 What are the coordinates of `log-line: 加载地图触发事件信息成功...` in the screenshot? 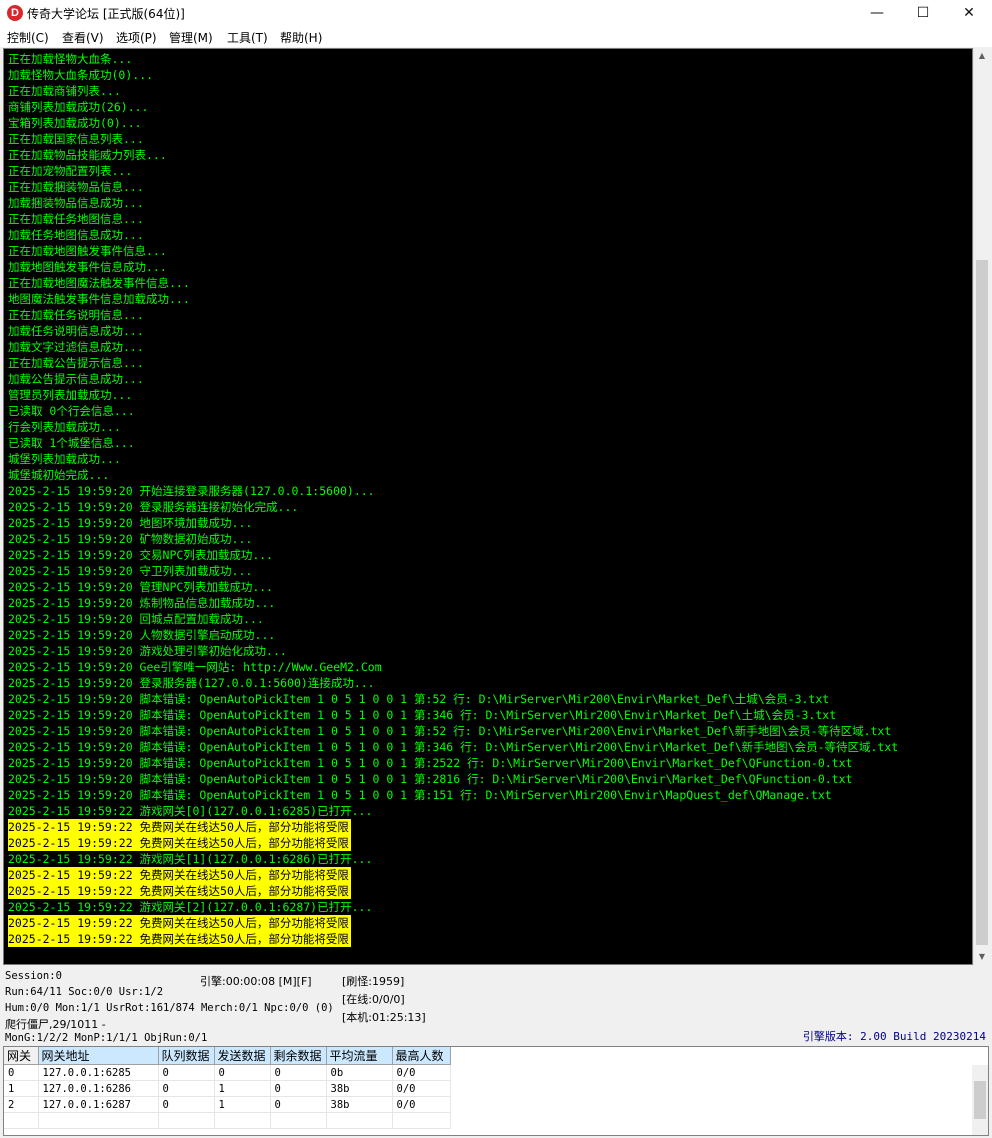 It's located at (87, 267).